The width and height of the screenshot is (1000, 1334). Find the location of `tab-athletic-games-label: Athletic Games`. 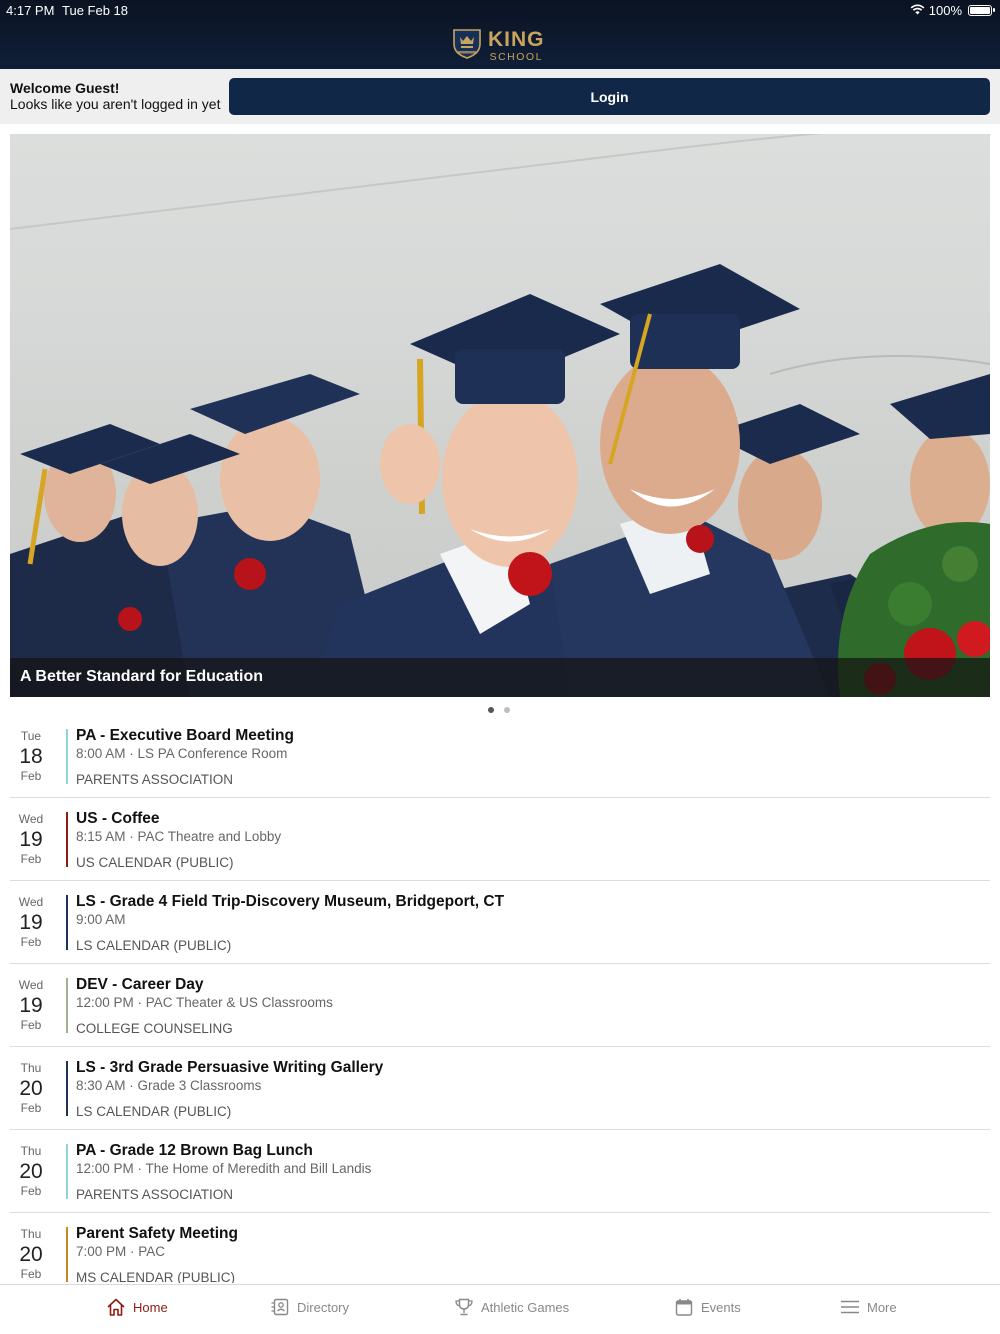

tab-athletic-games-label: Athletic Games is located at coordinates (525, 1307).